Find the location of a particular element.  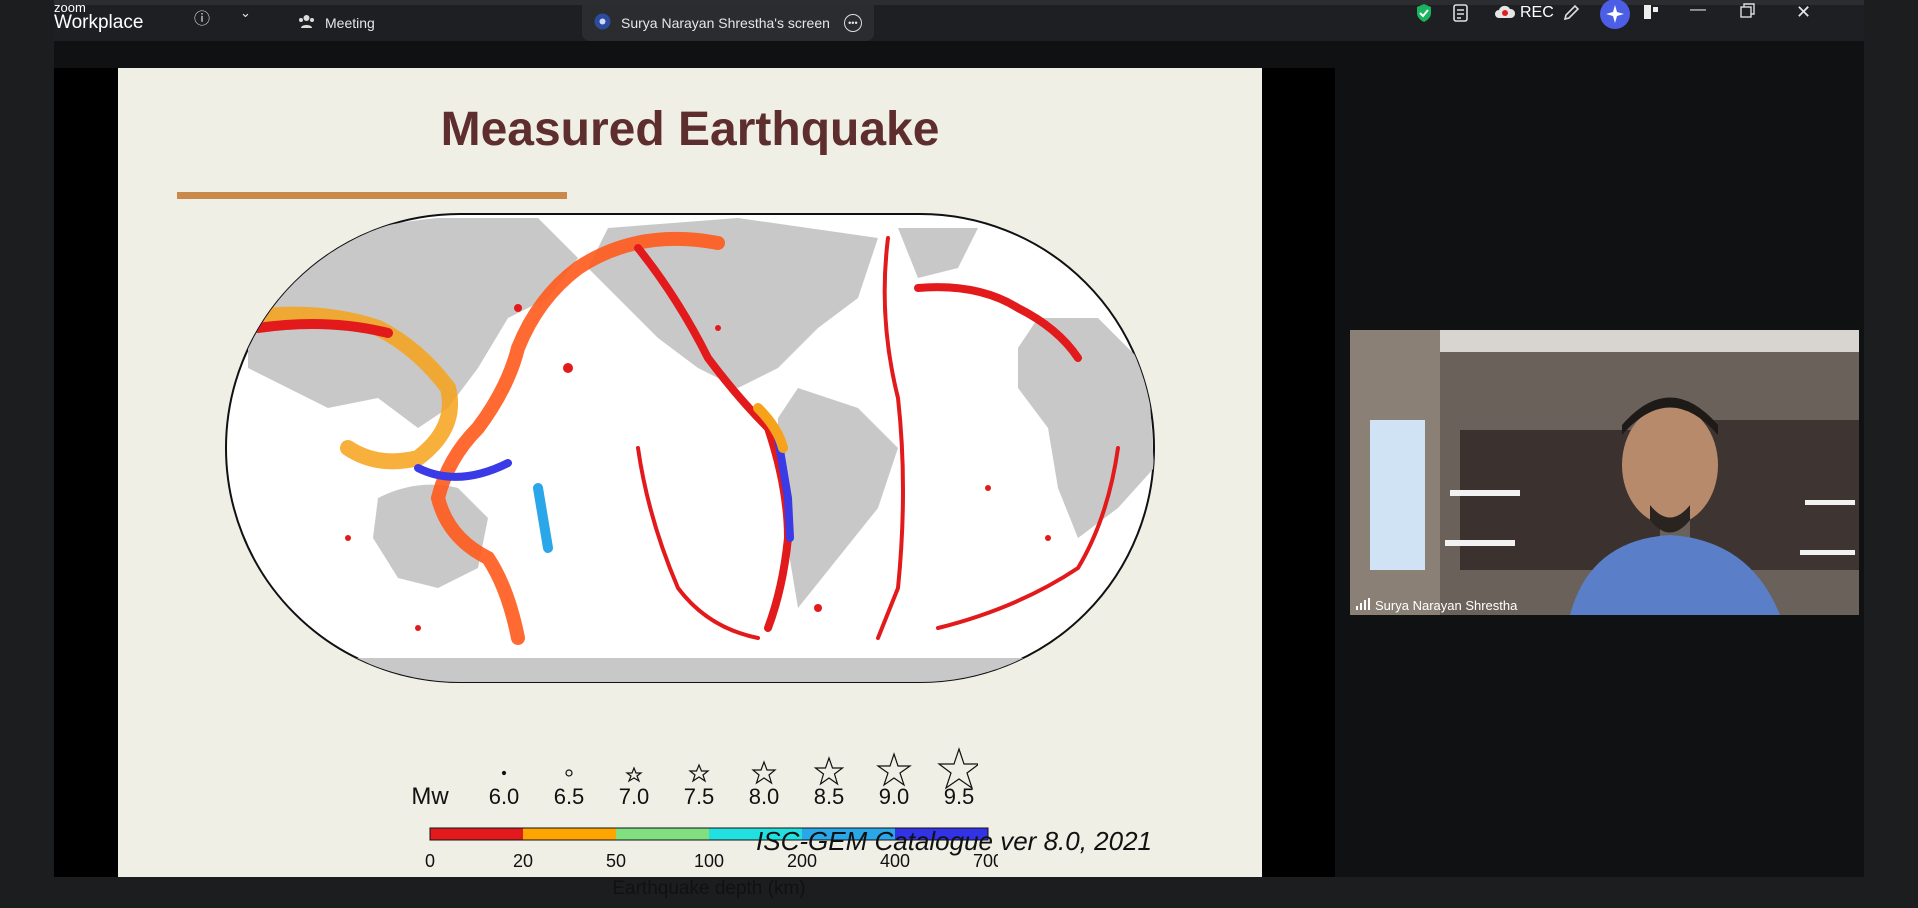

app-brand: zoom Workplace is located at coordinates (98, 16).